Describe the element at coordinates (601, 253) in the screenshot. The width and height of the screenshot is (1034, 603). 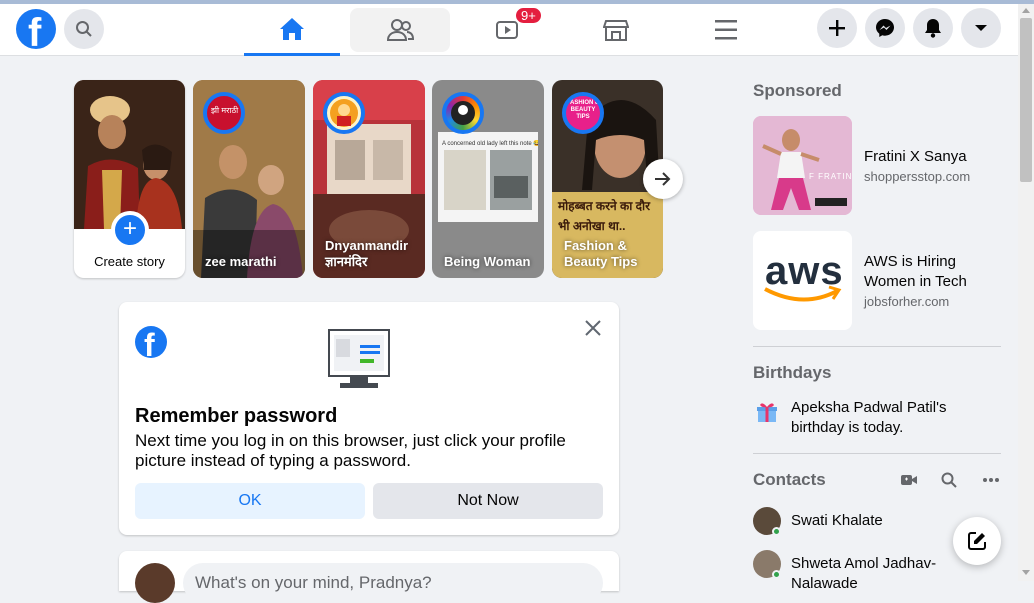
I see `story-name: Fashion & Beauty Tips` at that location.